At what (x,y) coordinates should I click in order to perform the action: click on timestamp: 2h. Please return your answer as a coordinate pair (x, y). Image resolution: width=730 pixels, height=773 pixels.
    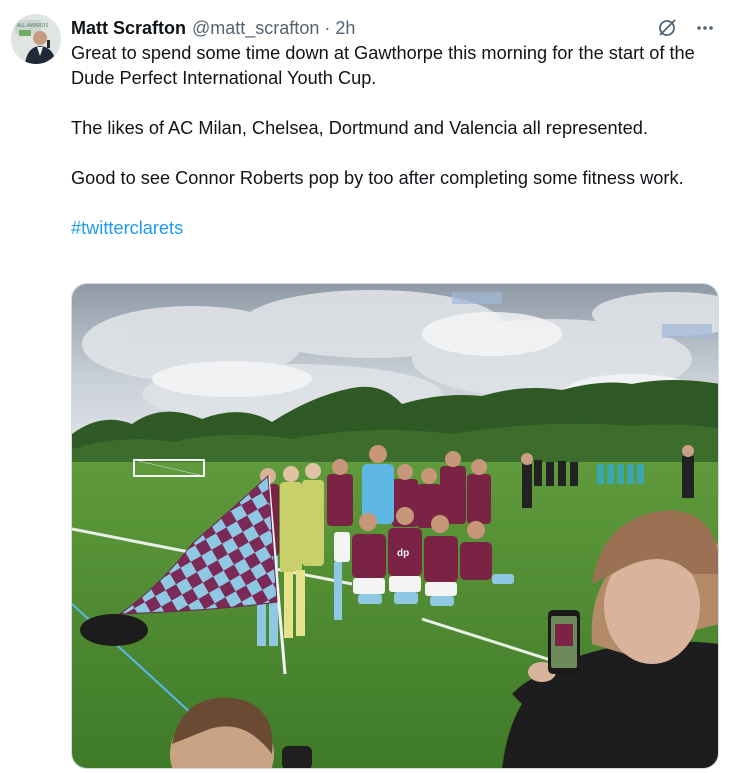
    Looking at the image, I should click on (345, 28).